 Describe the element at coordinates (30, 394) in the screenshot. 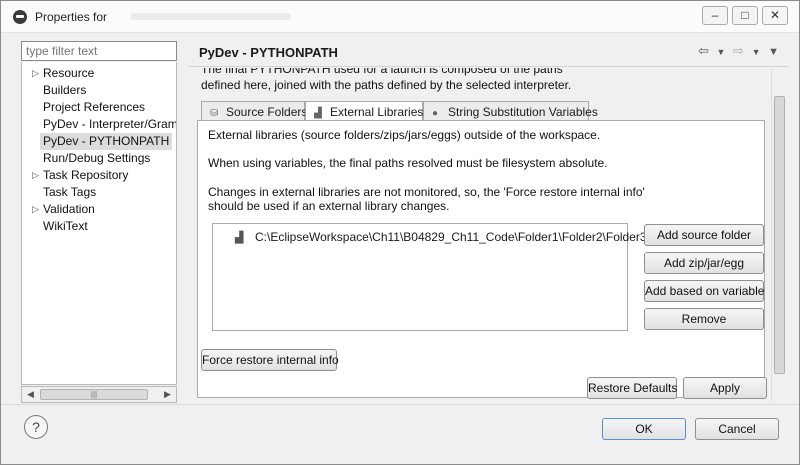

I see `scroll-left-icon: ◀` at that location.